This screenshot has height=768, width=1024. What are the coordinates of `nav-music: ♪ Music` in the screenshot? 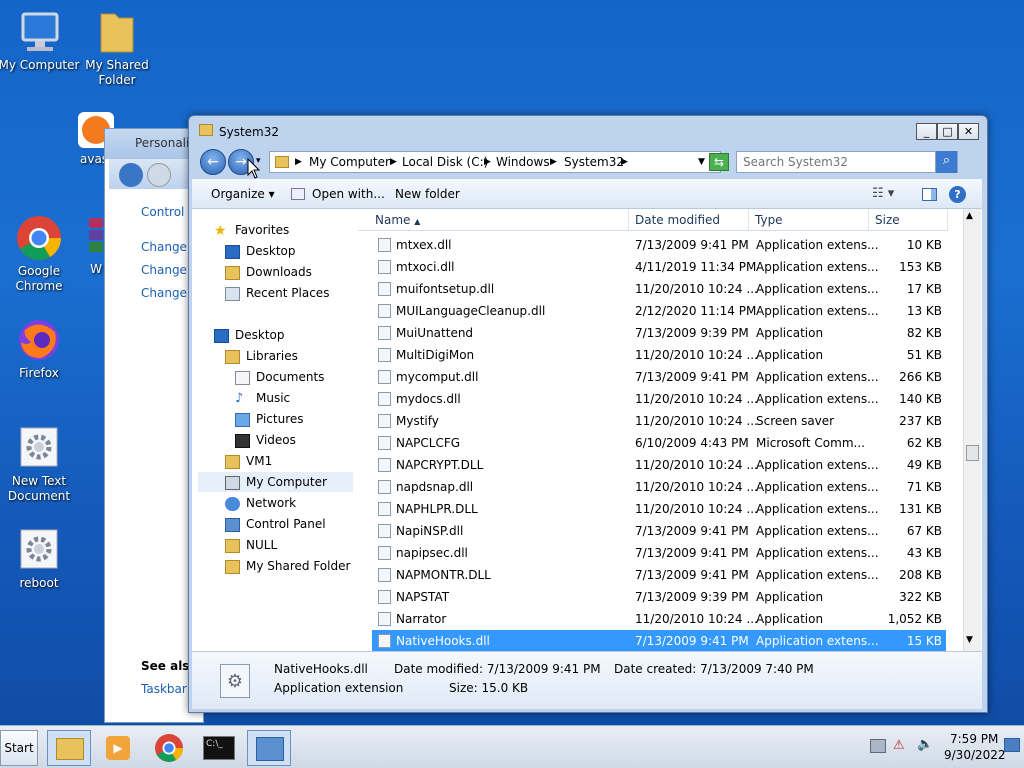 It's located at (262, 398).